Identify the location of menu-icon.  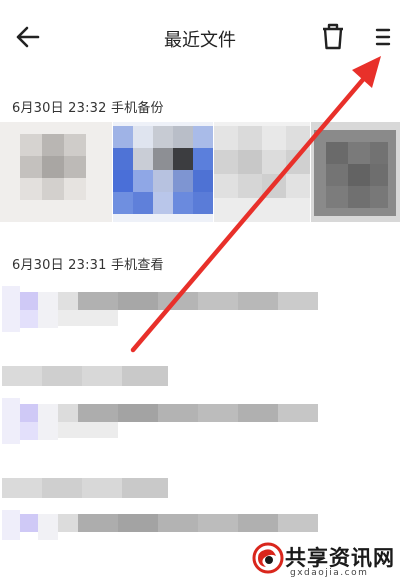
(383, 37).